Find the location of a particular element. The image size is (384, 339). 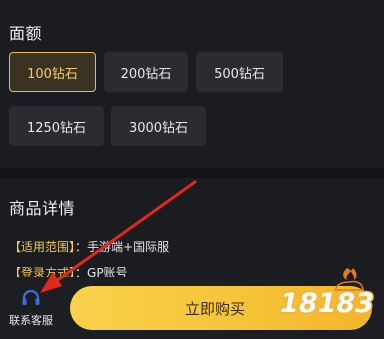

buy-now-label: 立即购买 is located at coordinates (214, 308).